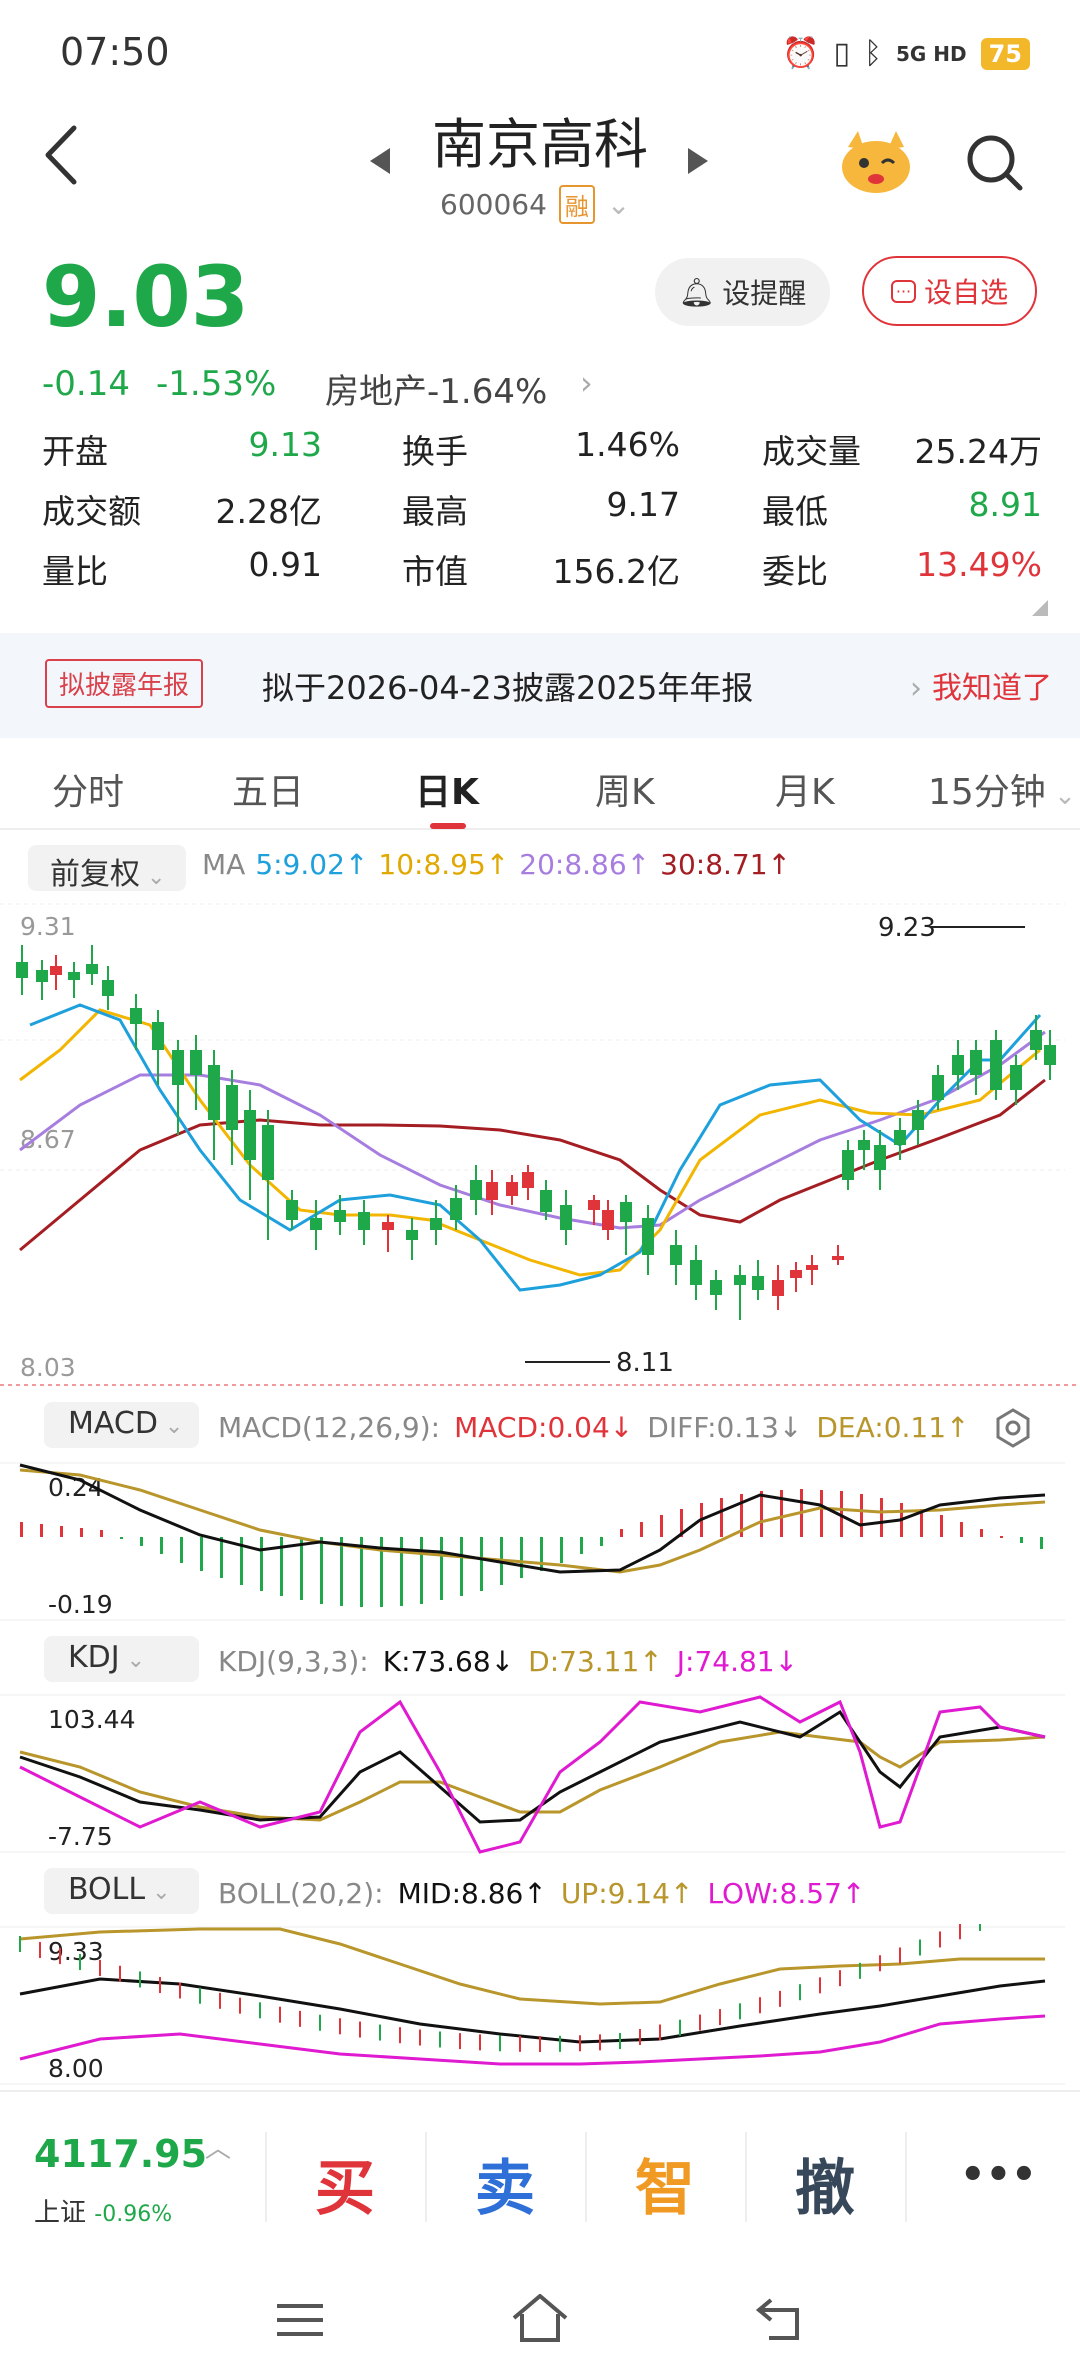 The image size is (1080, 2376). Describe the element at coordinates (665, 2183) in the screenshot. I see `smart-button: 智` at that location.